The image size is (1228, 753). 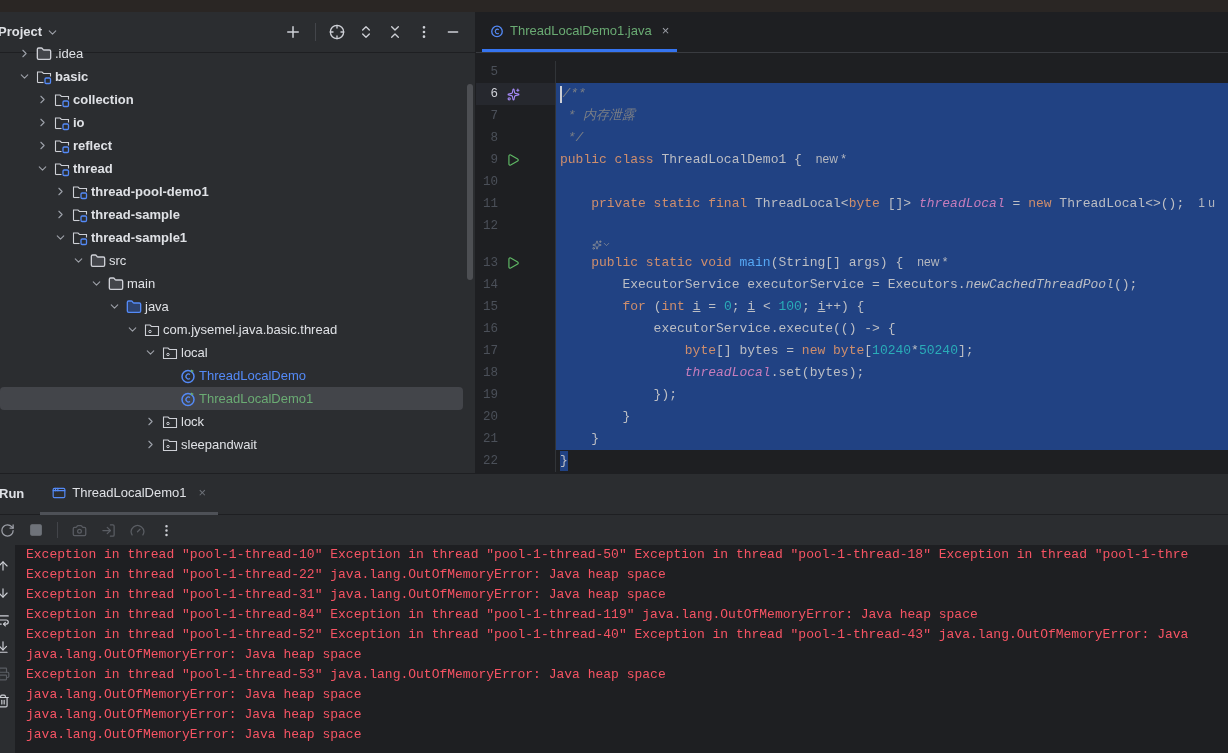 What do you see at coordinates (470, 182) in the screenshot?
I see `scrollbar` at bounding box center [470, 182].